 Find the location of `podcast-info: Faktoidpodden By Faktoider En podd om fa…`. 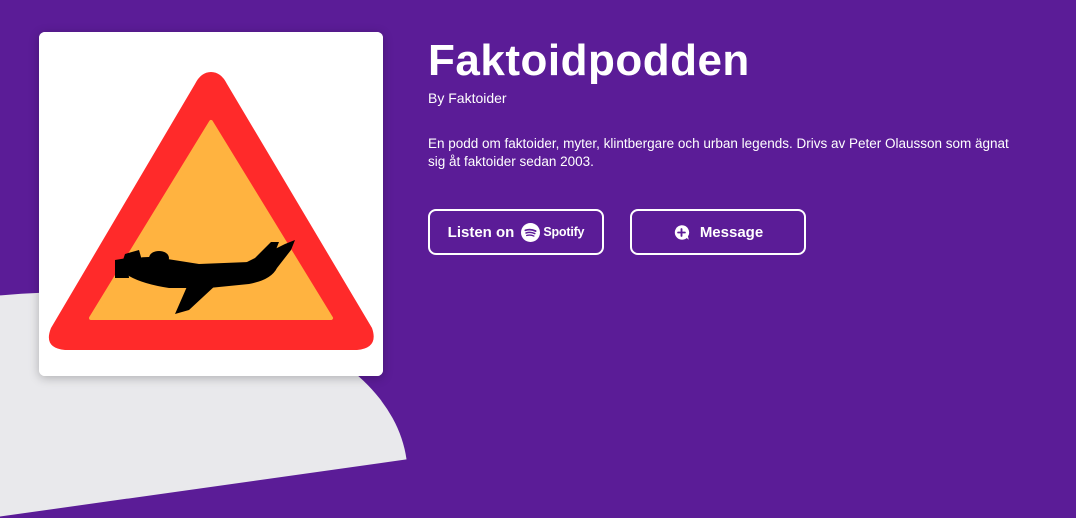

podcast-info: Faktoidpodden By Faktoider En podd om fa… is located at coordinates (728, 103).